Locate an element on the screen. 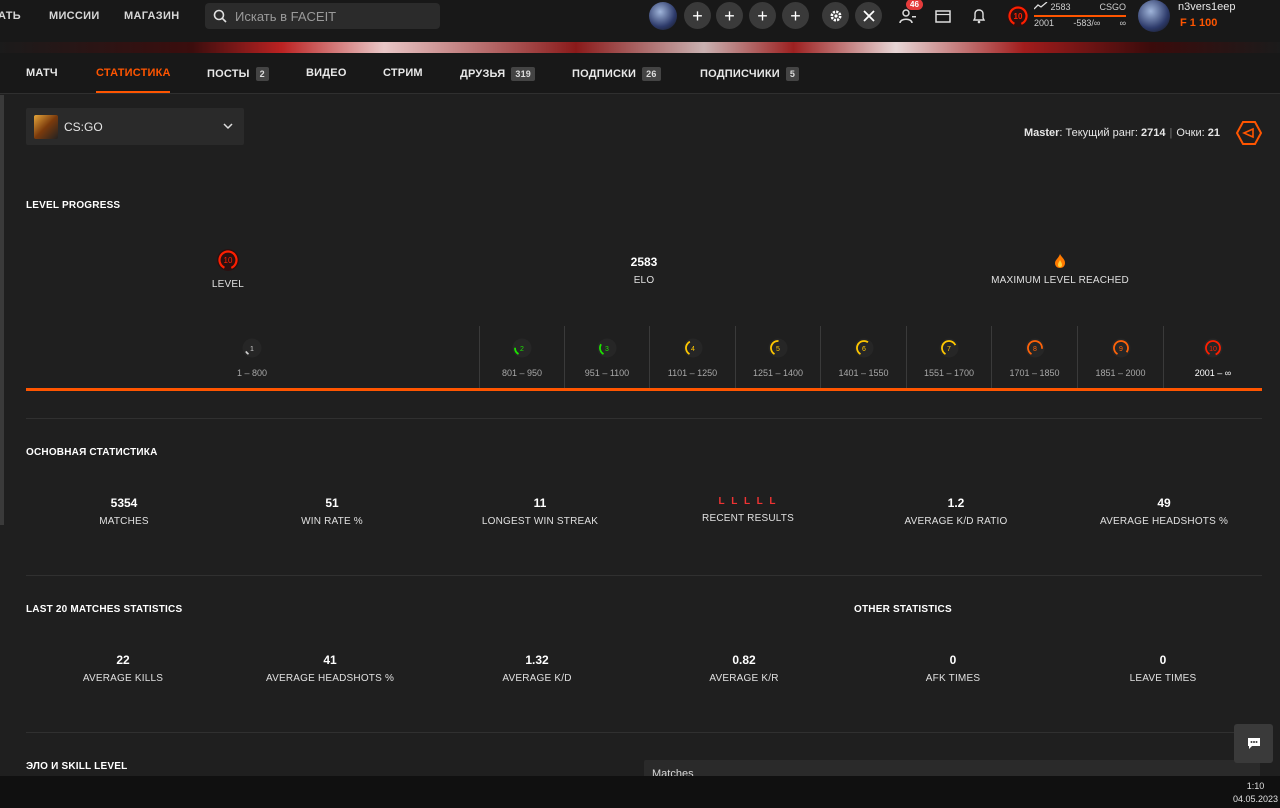  level-range-label: 801 – 950 is located at coordinates (522, 373).